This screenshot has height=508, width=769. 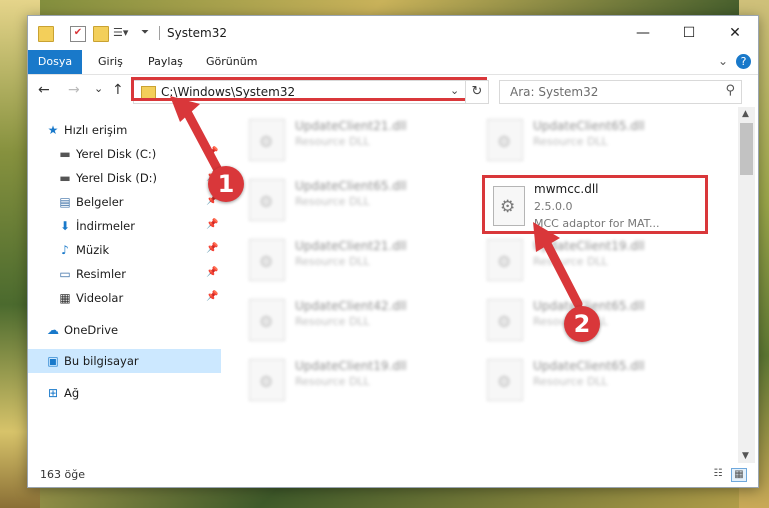 What do you see at coordinates (582, 324) in the screenshot?
I see `callout-2: 2` at bounding box center [582, 324].